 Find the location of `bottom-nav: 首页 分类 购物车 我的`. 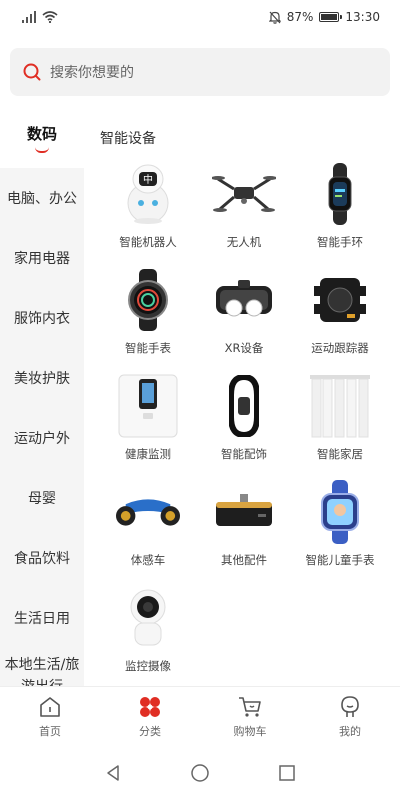

bottom-nav: 首页 分类 购物车 我的 is located at coordinates (200, 716).